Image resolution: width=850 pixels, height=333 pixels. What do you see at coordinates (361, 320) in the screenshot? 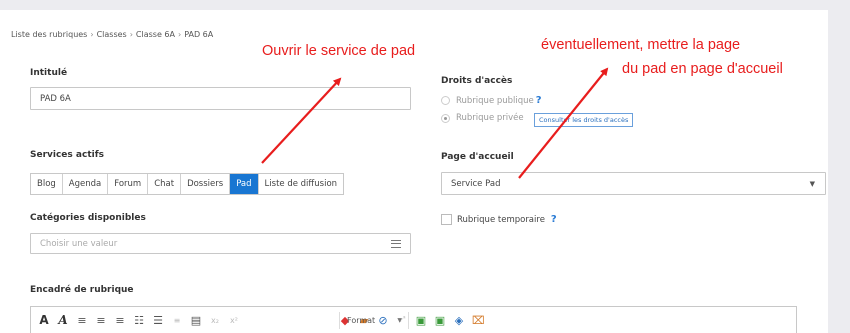
I see `format-label: Format` at bounding box center [361, 320].